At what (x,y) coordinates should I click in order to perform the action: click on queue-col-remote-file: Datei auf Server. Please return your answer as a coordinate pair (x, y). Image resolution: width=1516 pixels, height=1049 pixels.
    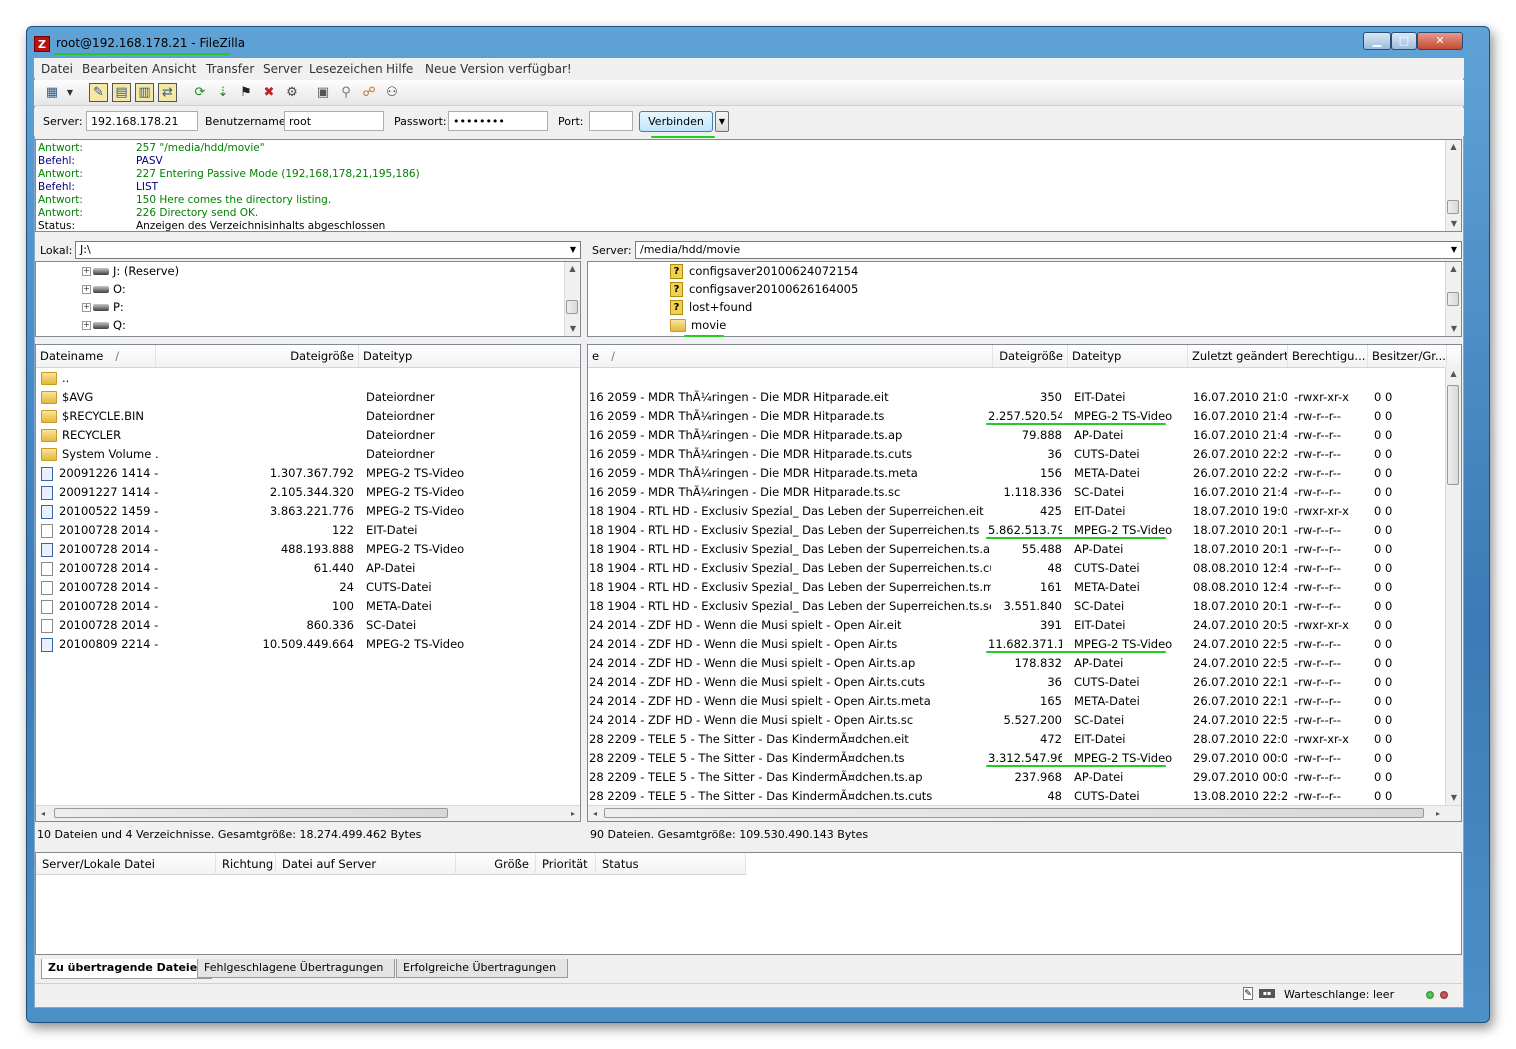
    Looking at the image, I should click on (366, 864).